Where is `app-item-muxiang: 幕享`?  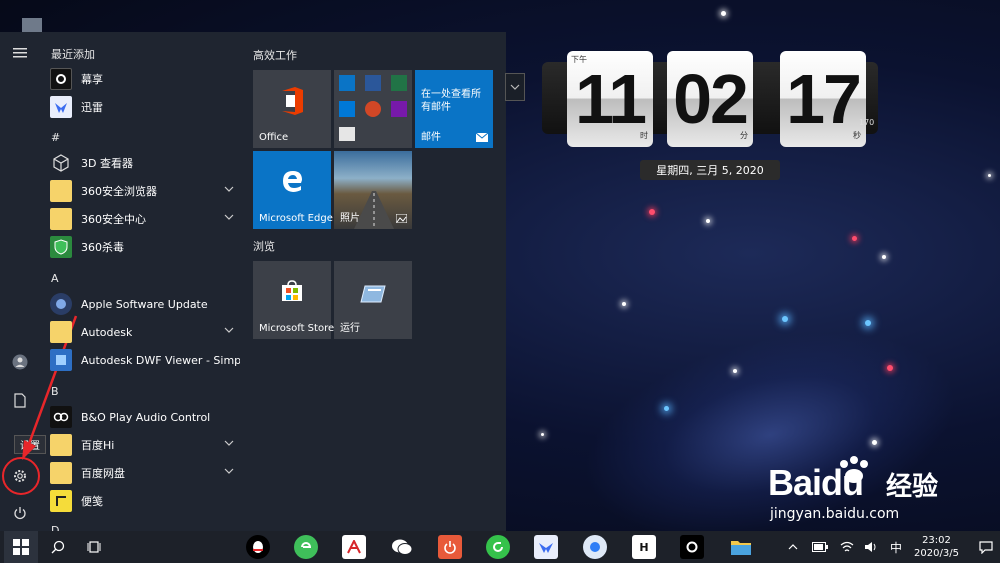 app-item-muxiang: 幕享 is located at coordinates (145, 79).